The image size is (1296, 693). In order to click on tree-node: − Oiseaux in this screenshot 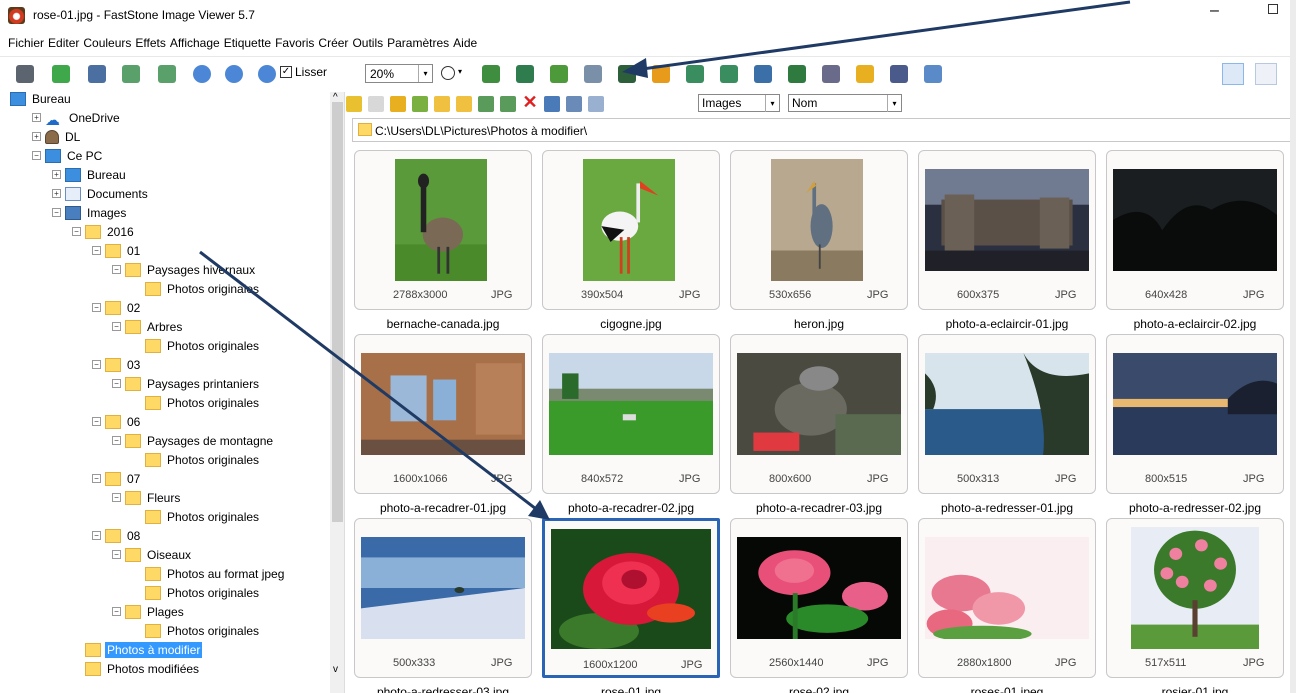, I will do `click(152, 554)`.